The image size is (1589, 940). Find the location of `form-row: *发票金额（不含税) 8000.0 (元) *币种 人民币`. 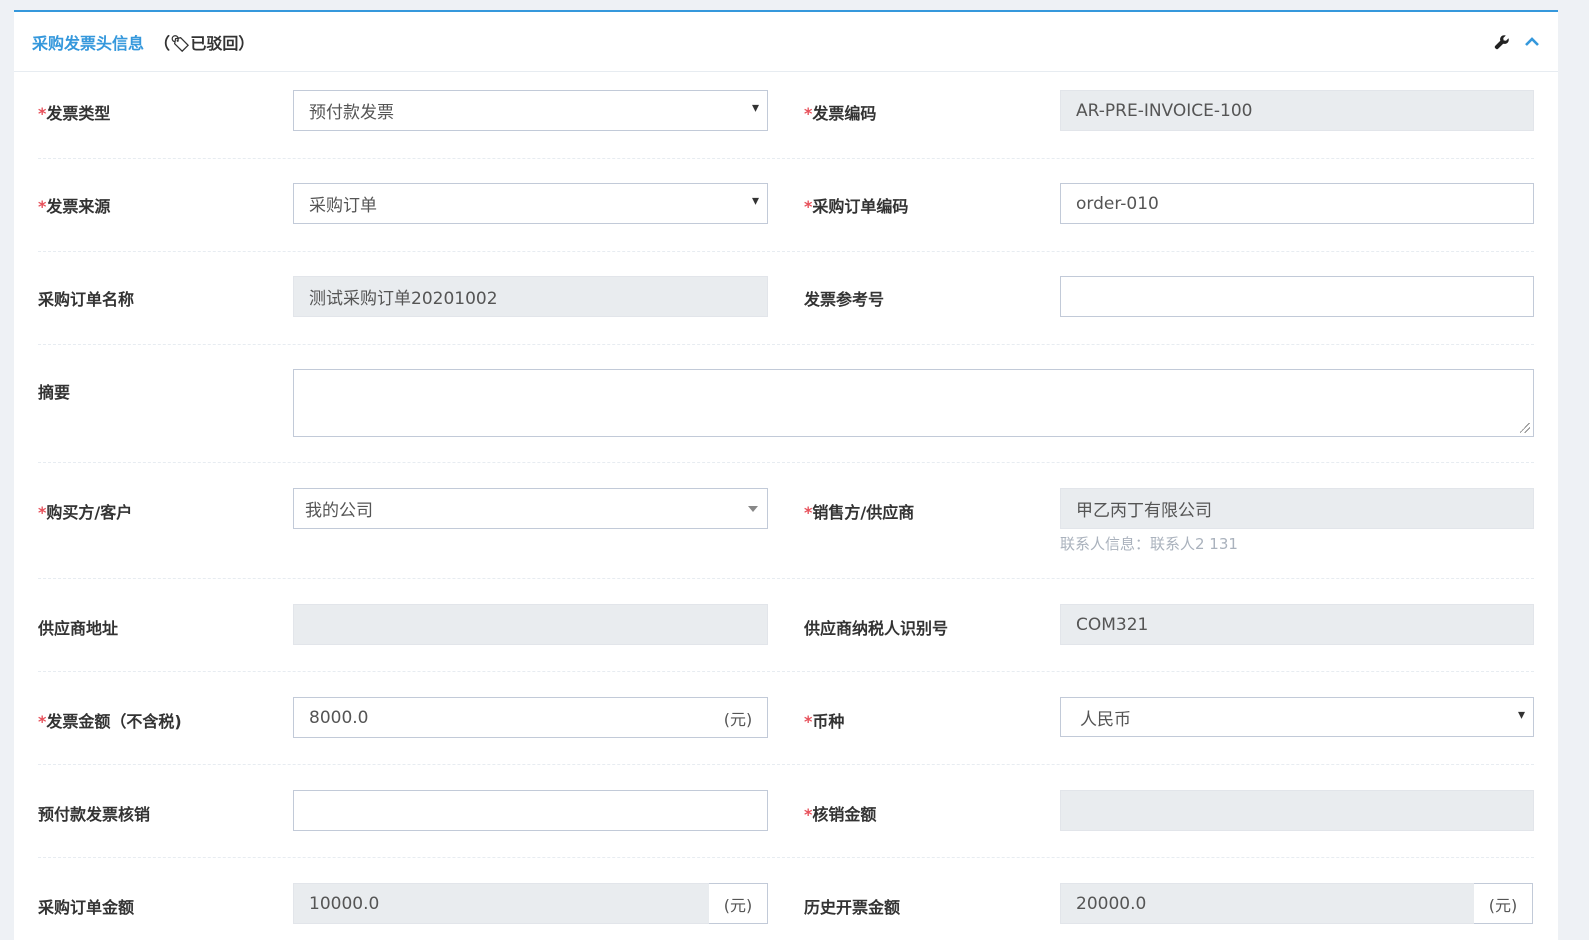

form-row: *发票金额（不含税) 8000.0 (元) *币种 人民币 is located at coordinates (786, 718).